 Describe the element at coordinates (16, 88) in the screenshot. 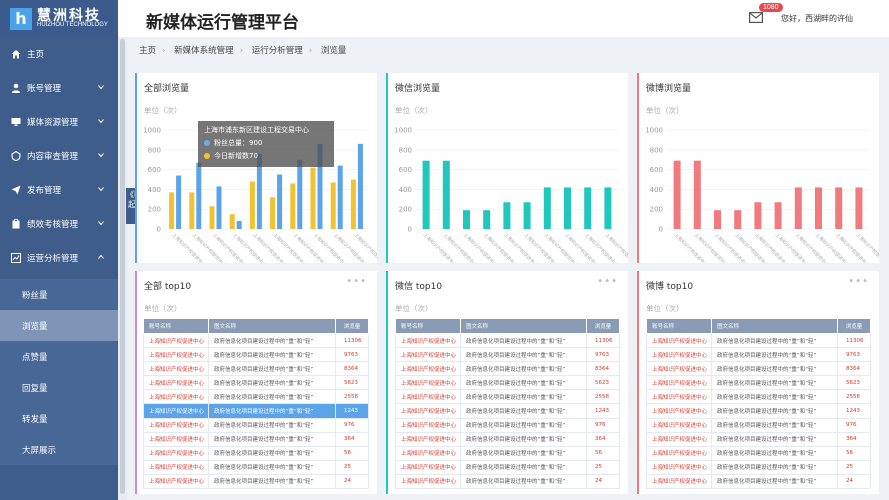

I see `user-icon` at that location.